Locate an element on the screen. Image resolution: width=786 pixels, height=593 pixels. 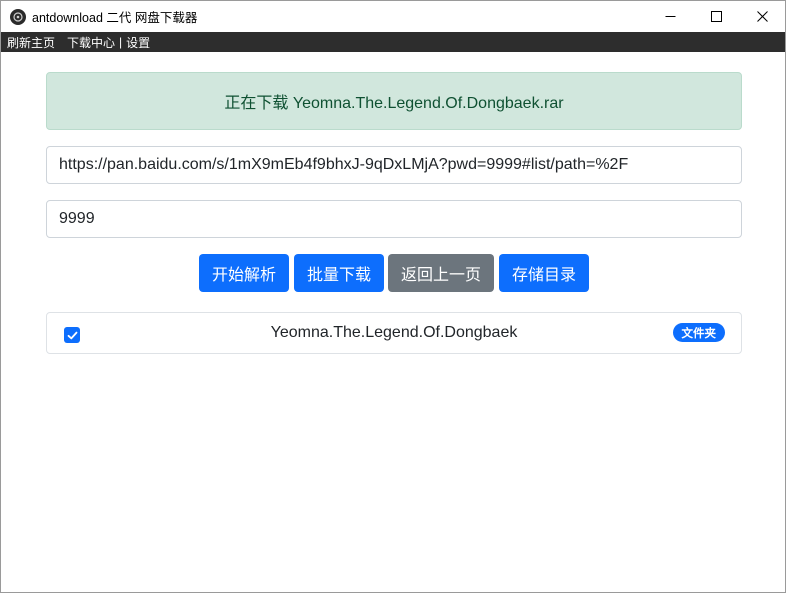
back-button: 返回上一页 is located at coordinates (441, 273).